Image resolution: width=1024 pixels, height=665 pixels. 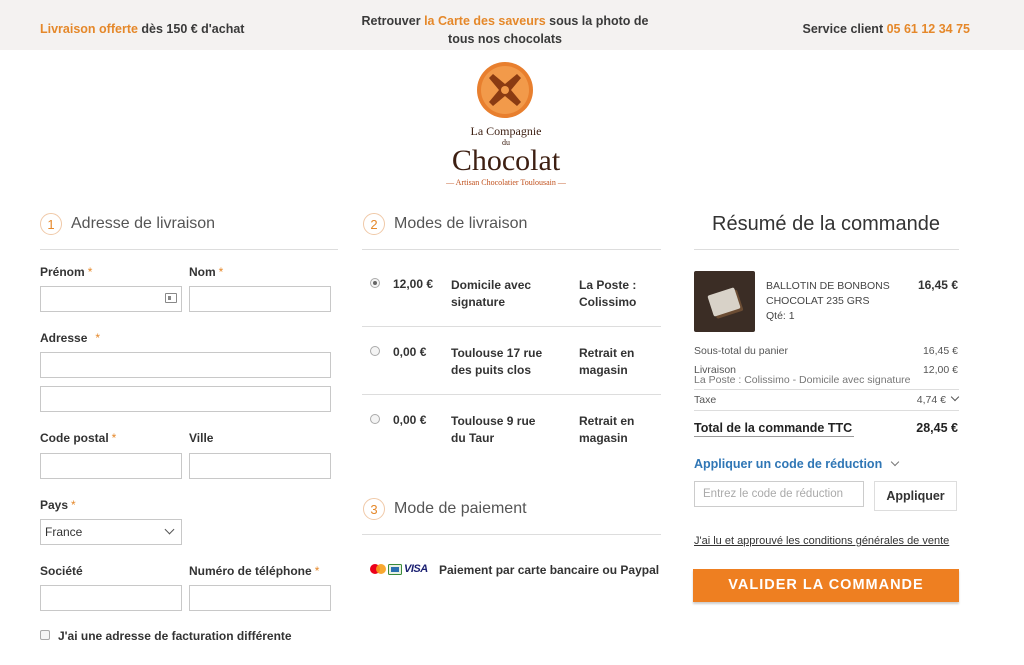 I want to click on address-line2-input, so click(x=185, y=399).